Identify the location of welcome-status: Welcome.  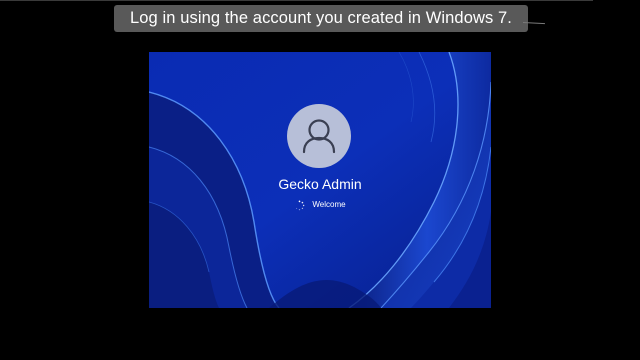
(320, 205).